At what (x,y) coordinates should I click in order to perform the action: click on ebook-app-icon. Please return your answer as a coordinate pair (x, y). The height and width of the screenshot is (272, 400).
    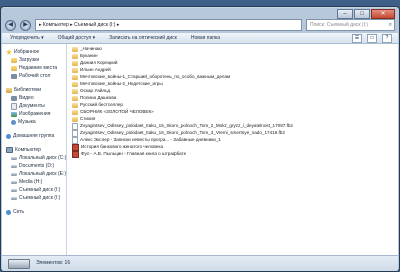
    Looking at the image, I should click on (75, 154).